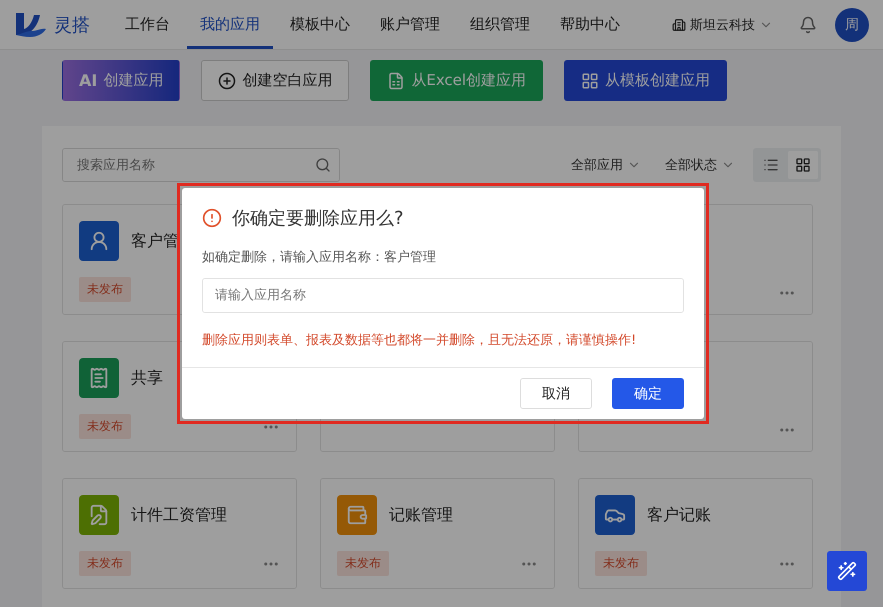 This screenshot has width=883, height=607. What do you see at coordinates (679, 515) in the screenshot?
I see `app-title: 客户记账` at bounding box center [679, 515].